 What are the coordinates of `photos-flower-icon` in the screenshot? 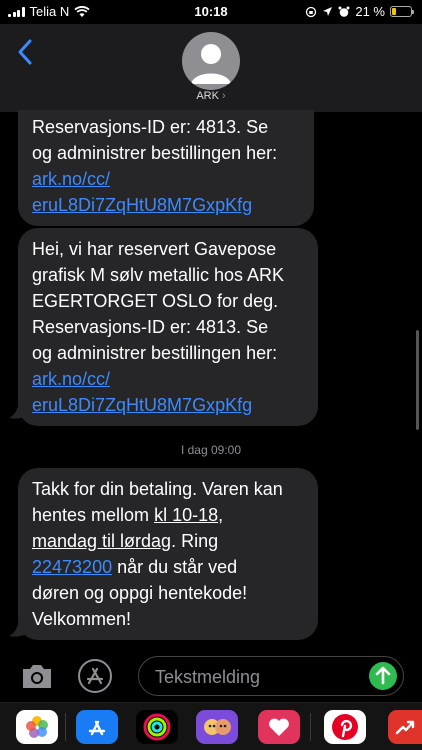 It's located at (37, 727).